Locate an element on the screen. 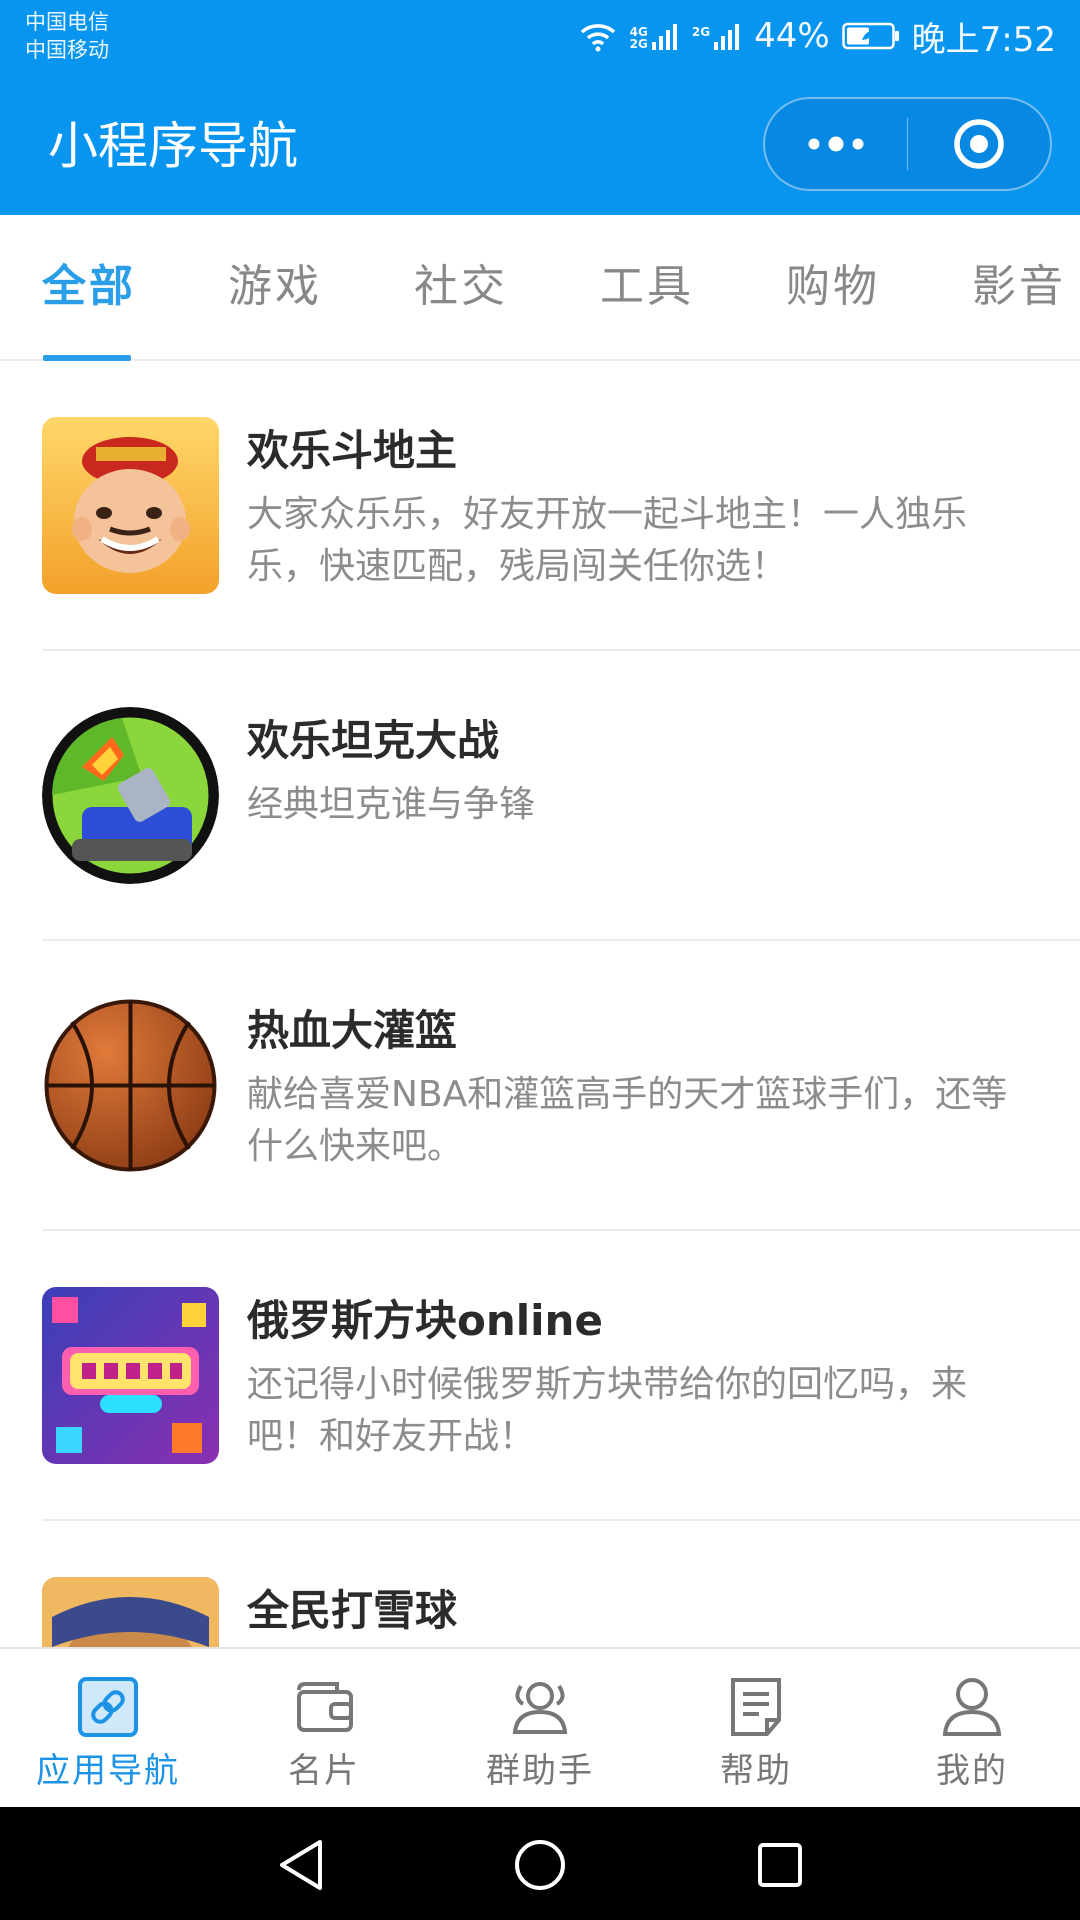 The height and width of the screenshot is (1920, 1080). signal-1: 4G 2G is located at coordinates (655, 36).